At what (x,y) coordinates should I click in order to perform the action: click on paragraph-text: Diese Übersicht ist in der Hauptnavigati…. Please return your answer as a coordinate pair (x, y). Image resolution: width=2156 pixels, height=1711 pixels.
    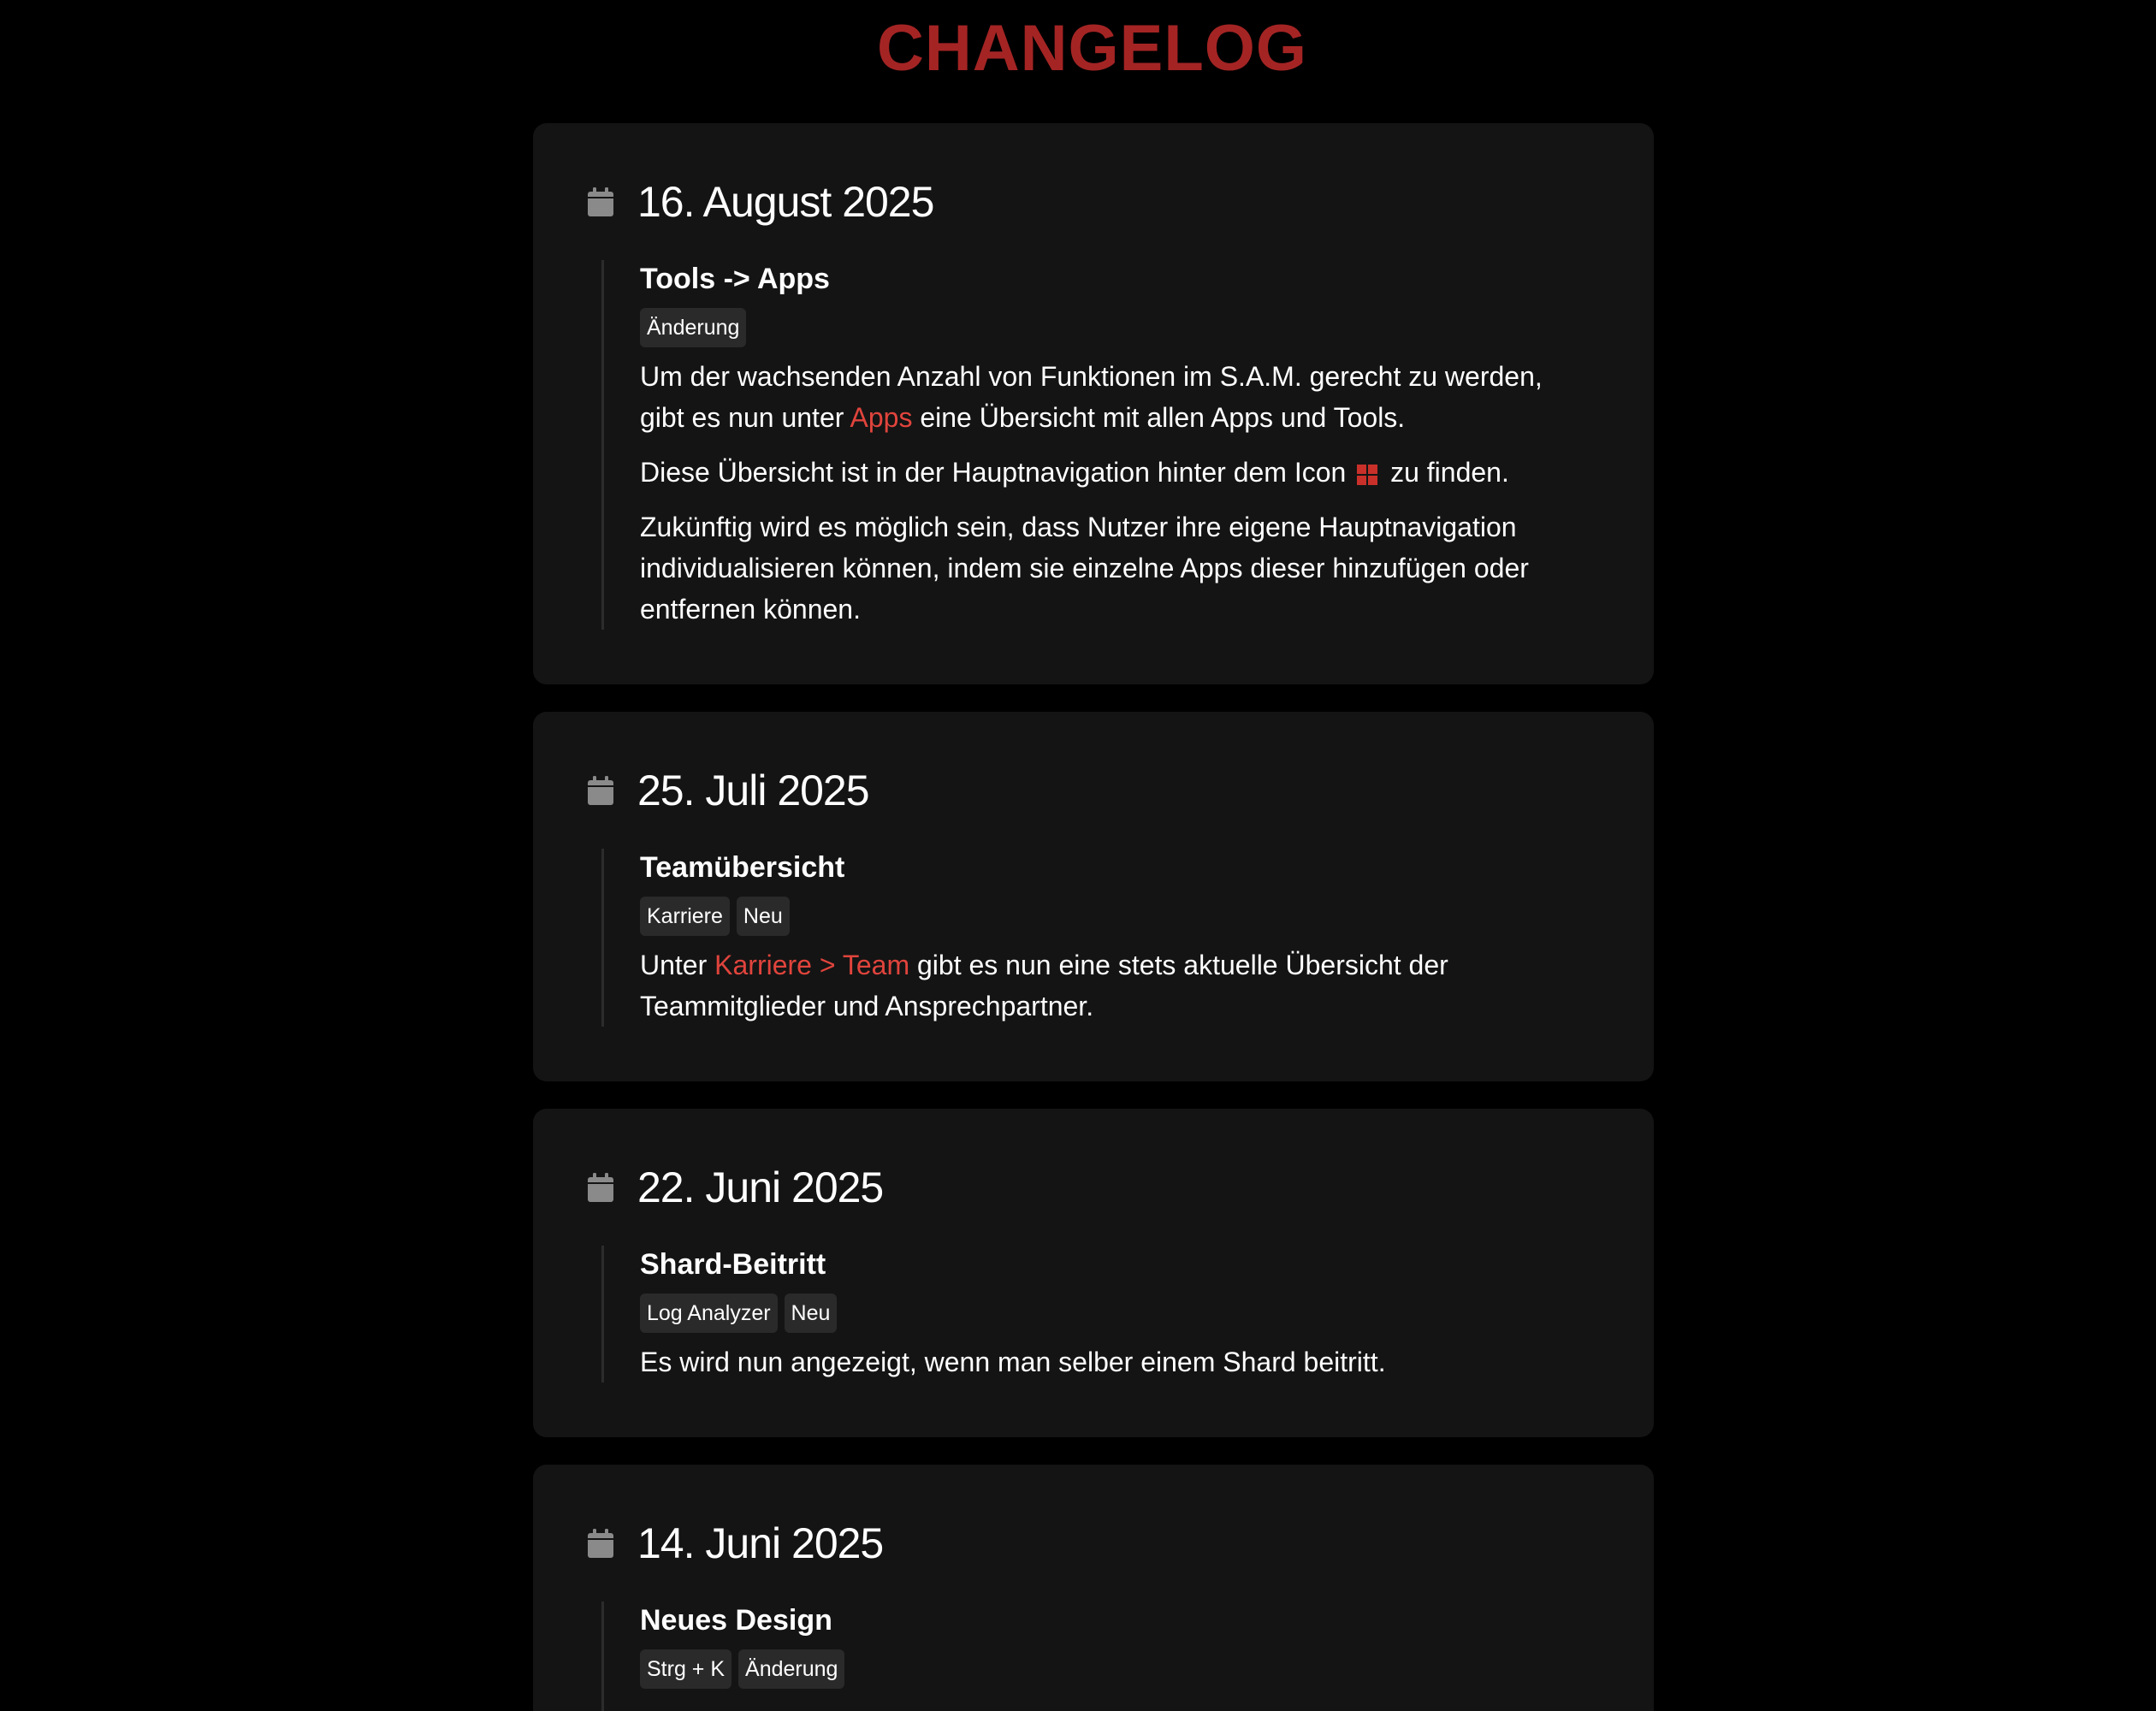
    Looking at the image, I should click on (997, 473).